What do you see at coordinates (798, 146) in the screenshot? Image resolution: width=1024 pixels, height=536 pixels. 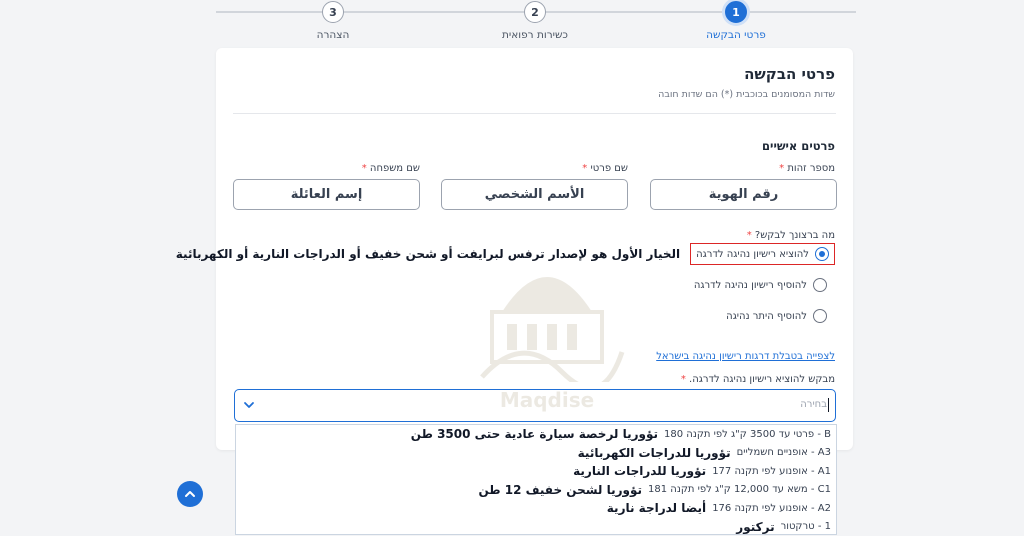 I see `section-title: פרטים אישיים` at bounding box center [798, 146].